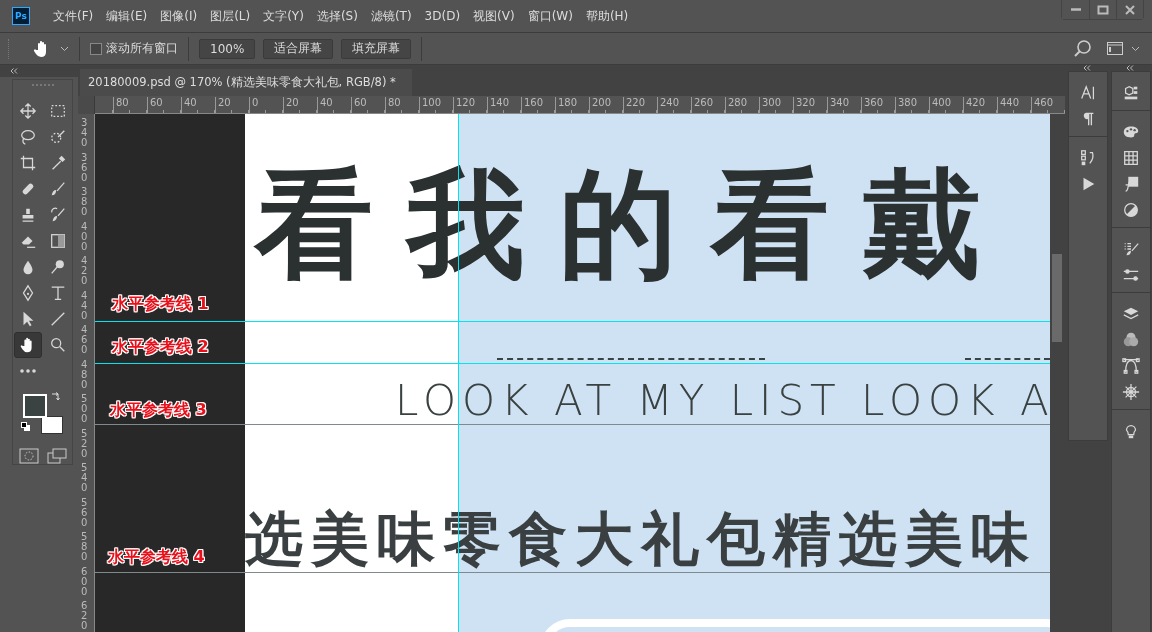 This screenshot has width=1152, height=632. Describe the element at coordinates (1131, 392) in the screenshot. I see `ship-wheel-icon` at that location.